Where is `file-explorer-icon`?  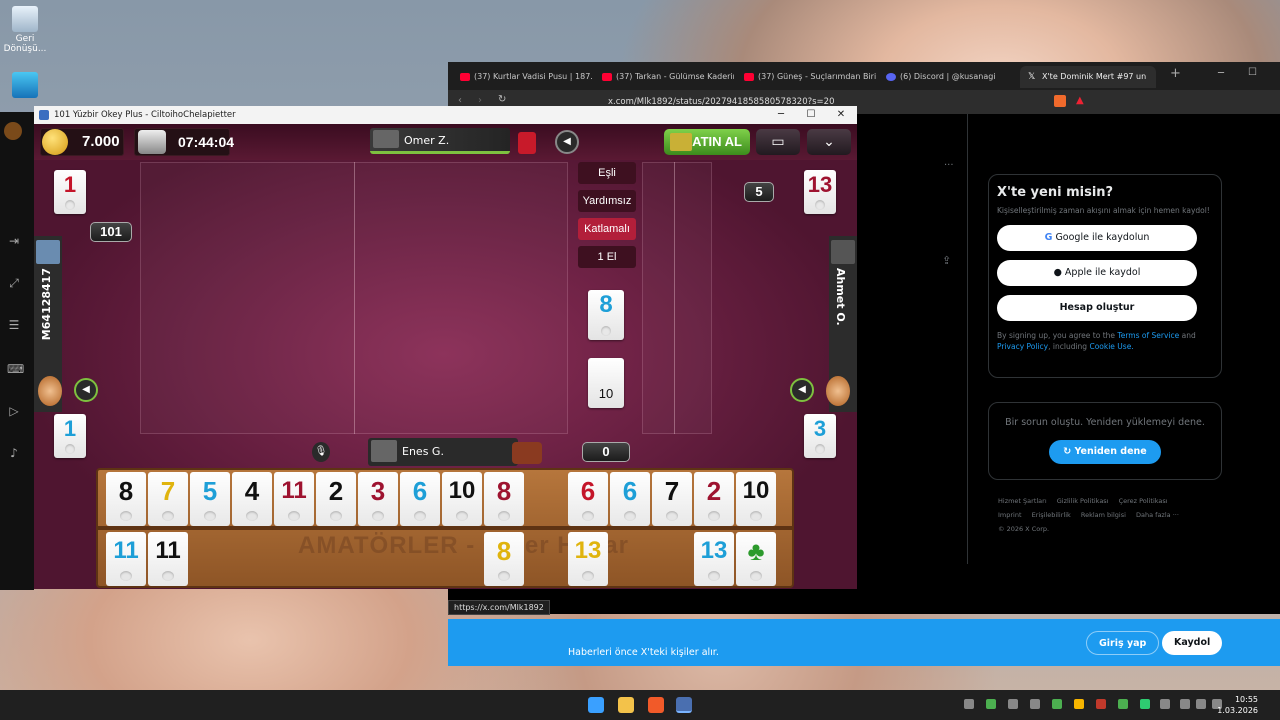 file-explorer-icon is located at coordinates (626, 705).